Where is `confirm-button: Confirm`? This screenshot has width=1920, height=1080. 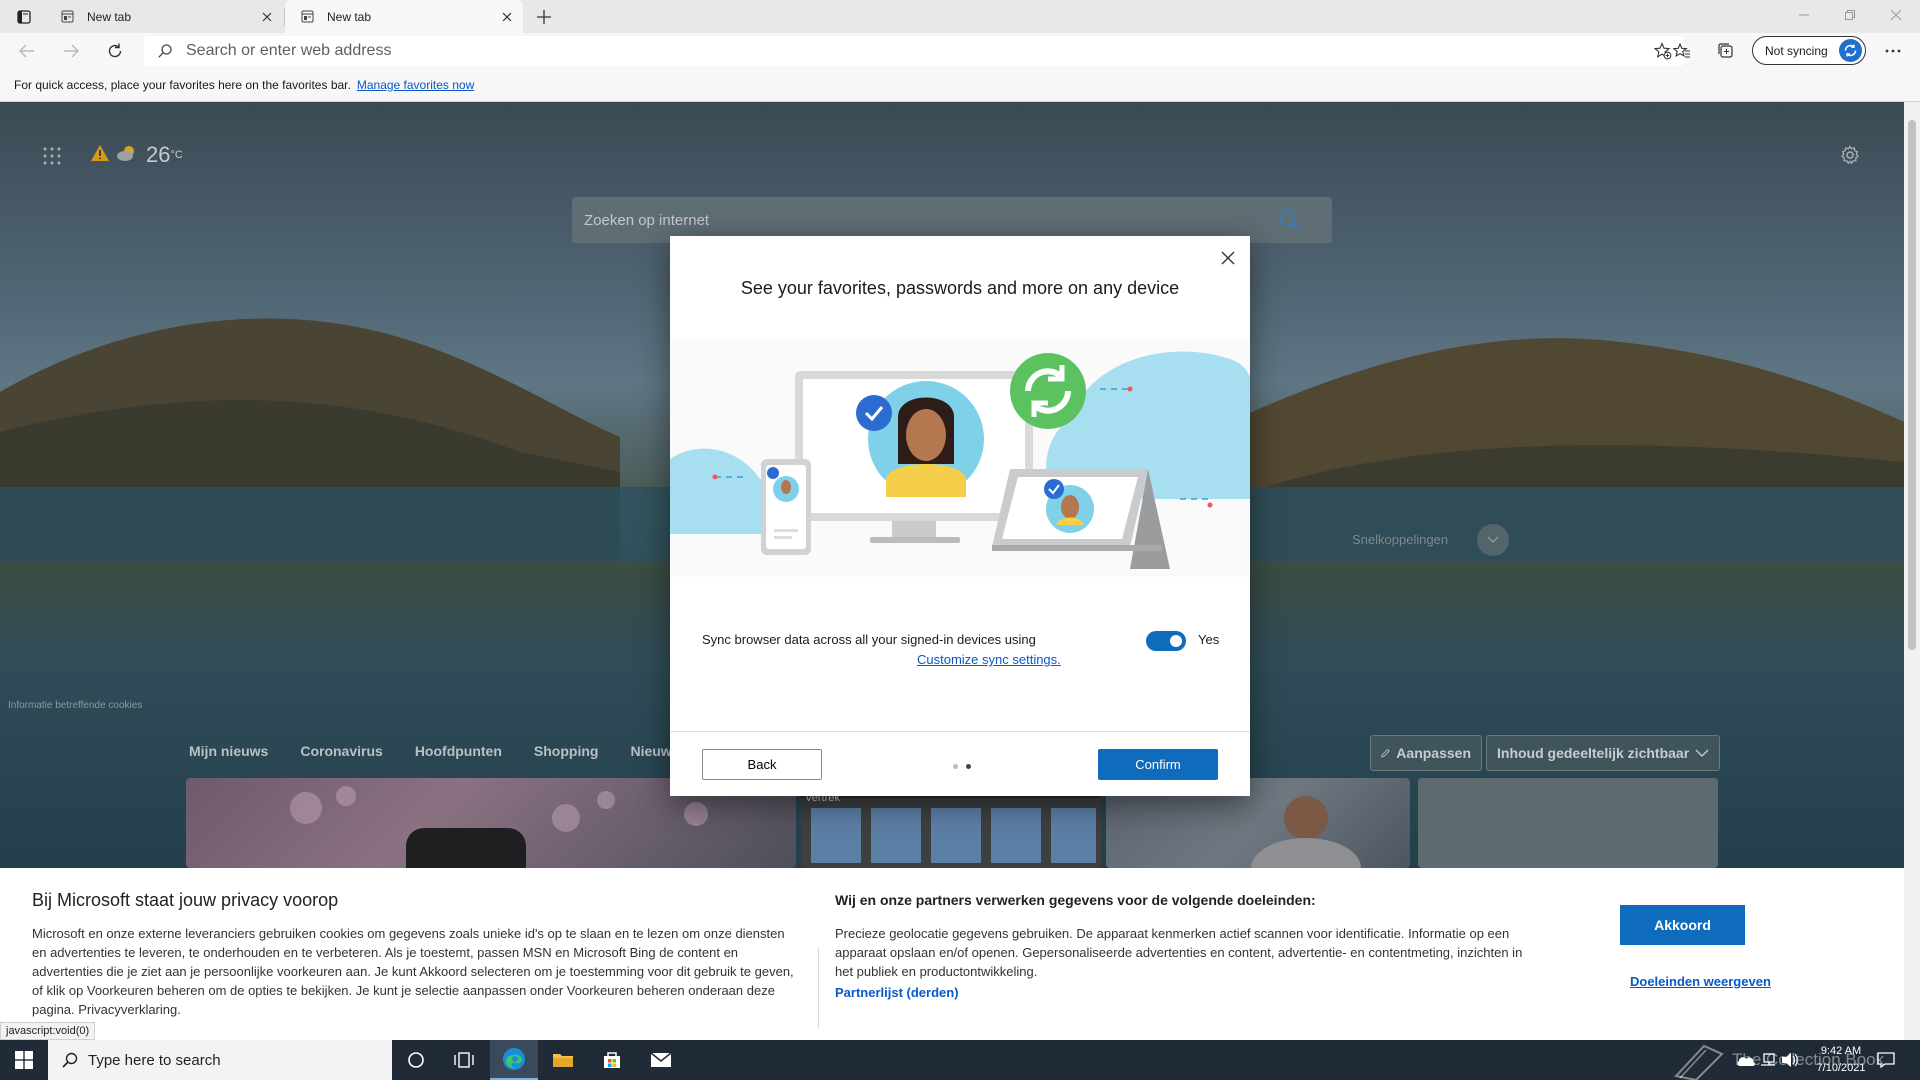
confirm-button: Confirm is located at coordinates (1158, 764).